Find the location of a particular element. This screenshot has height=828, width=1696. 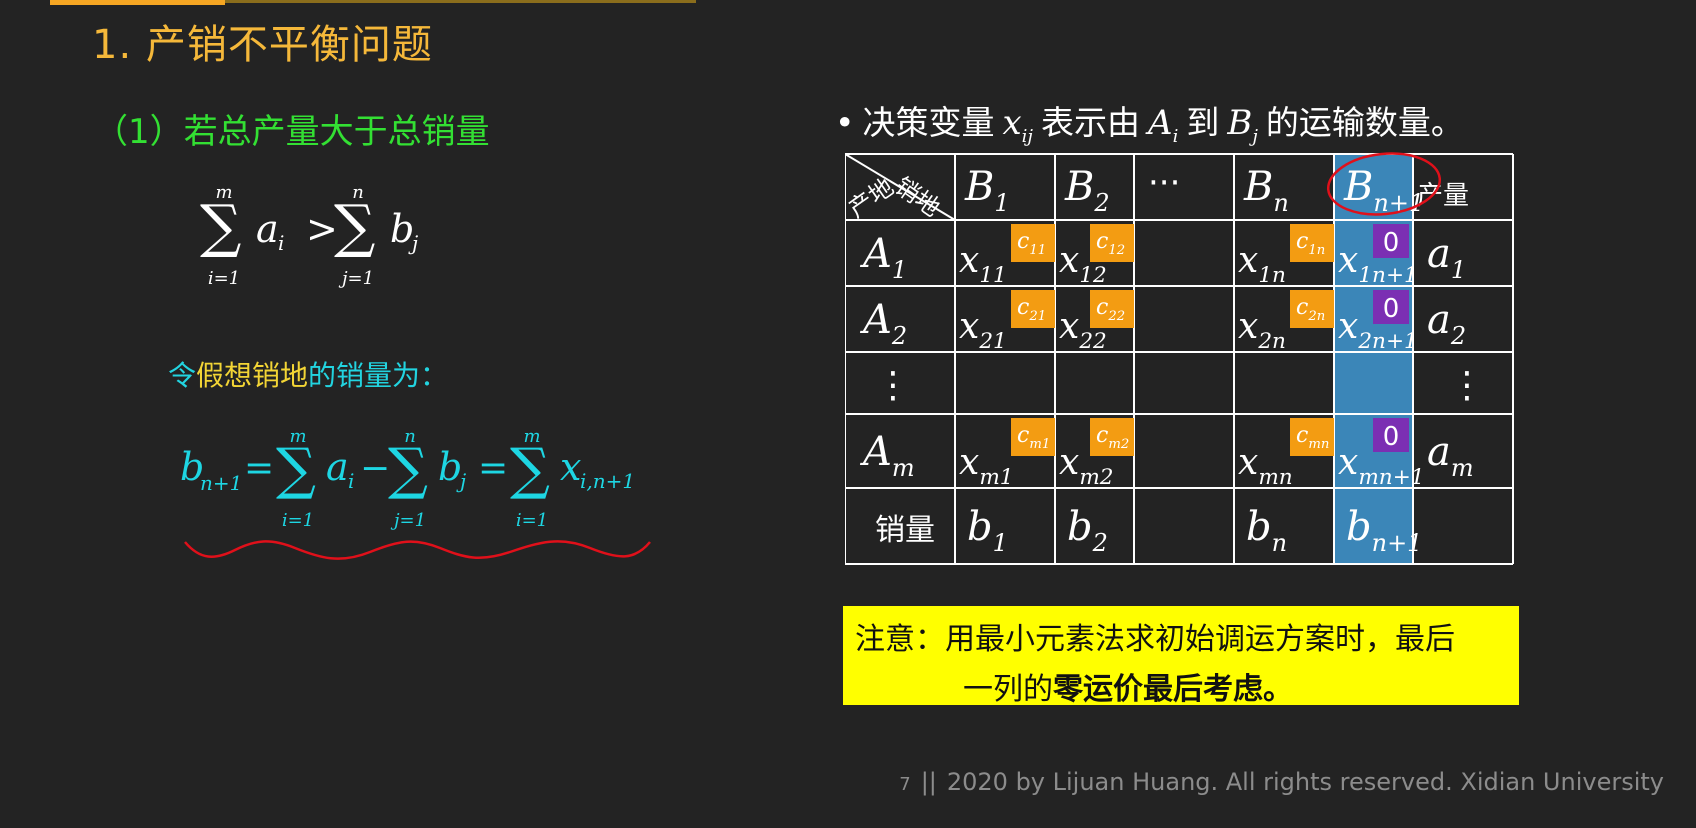

var-x: x is located at coordinates (1012, 123).